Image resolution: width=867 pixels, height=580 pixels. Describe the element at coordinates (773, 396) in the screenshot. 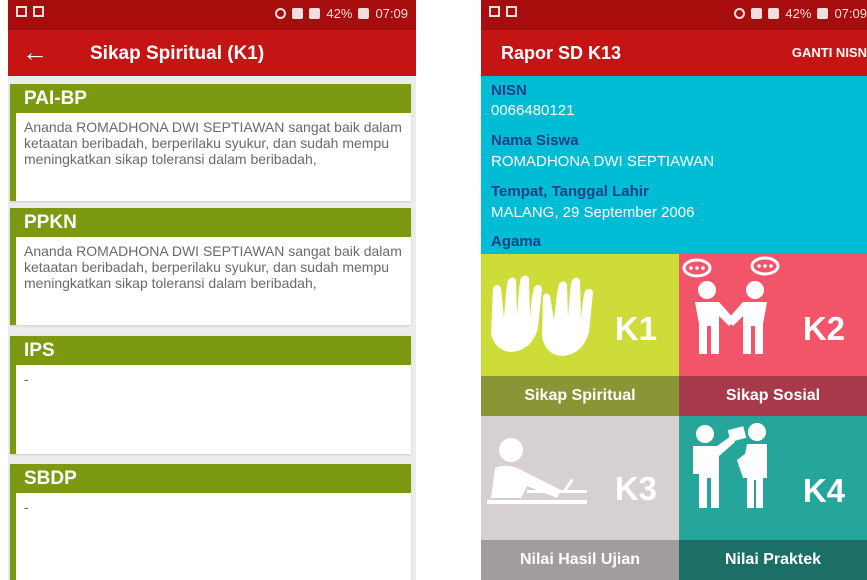

I see `tile-caption: Sikap Sosial` at that location.